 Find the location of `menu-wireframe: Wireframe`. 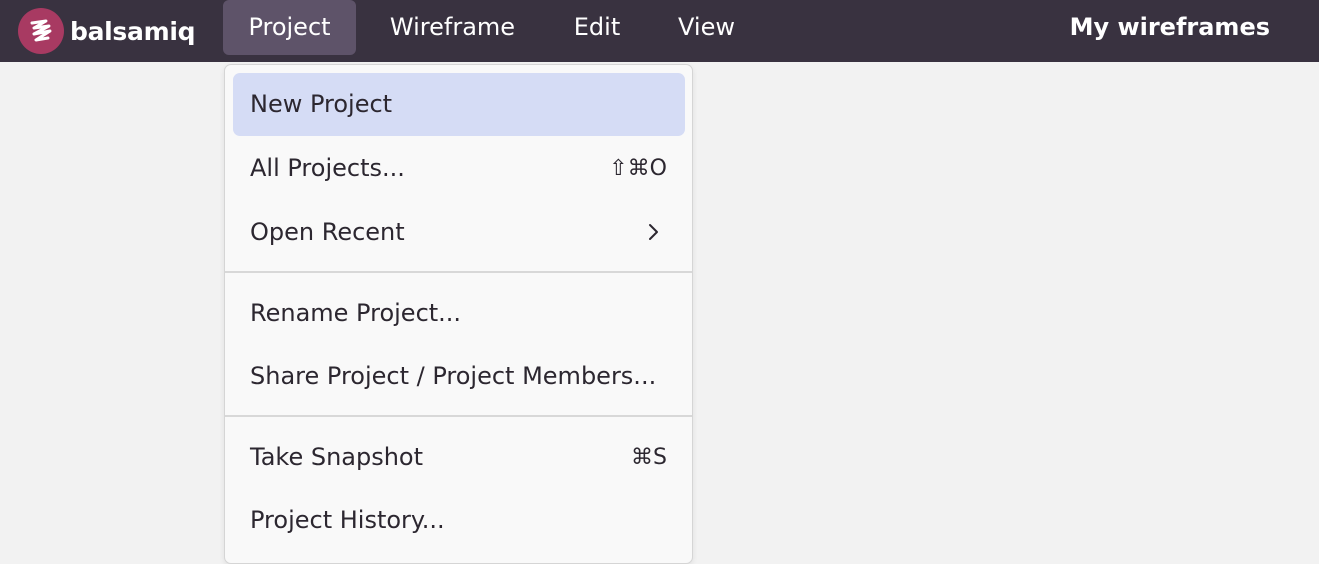

menu-wireframe: Wireframe is located at coordinates (452, 27).